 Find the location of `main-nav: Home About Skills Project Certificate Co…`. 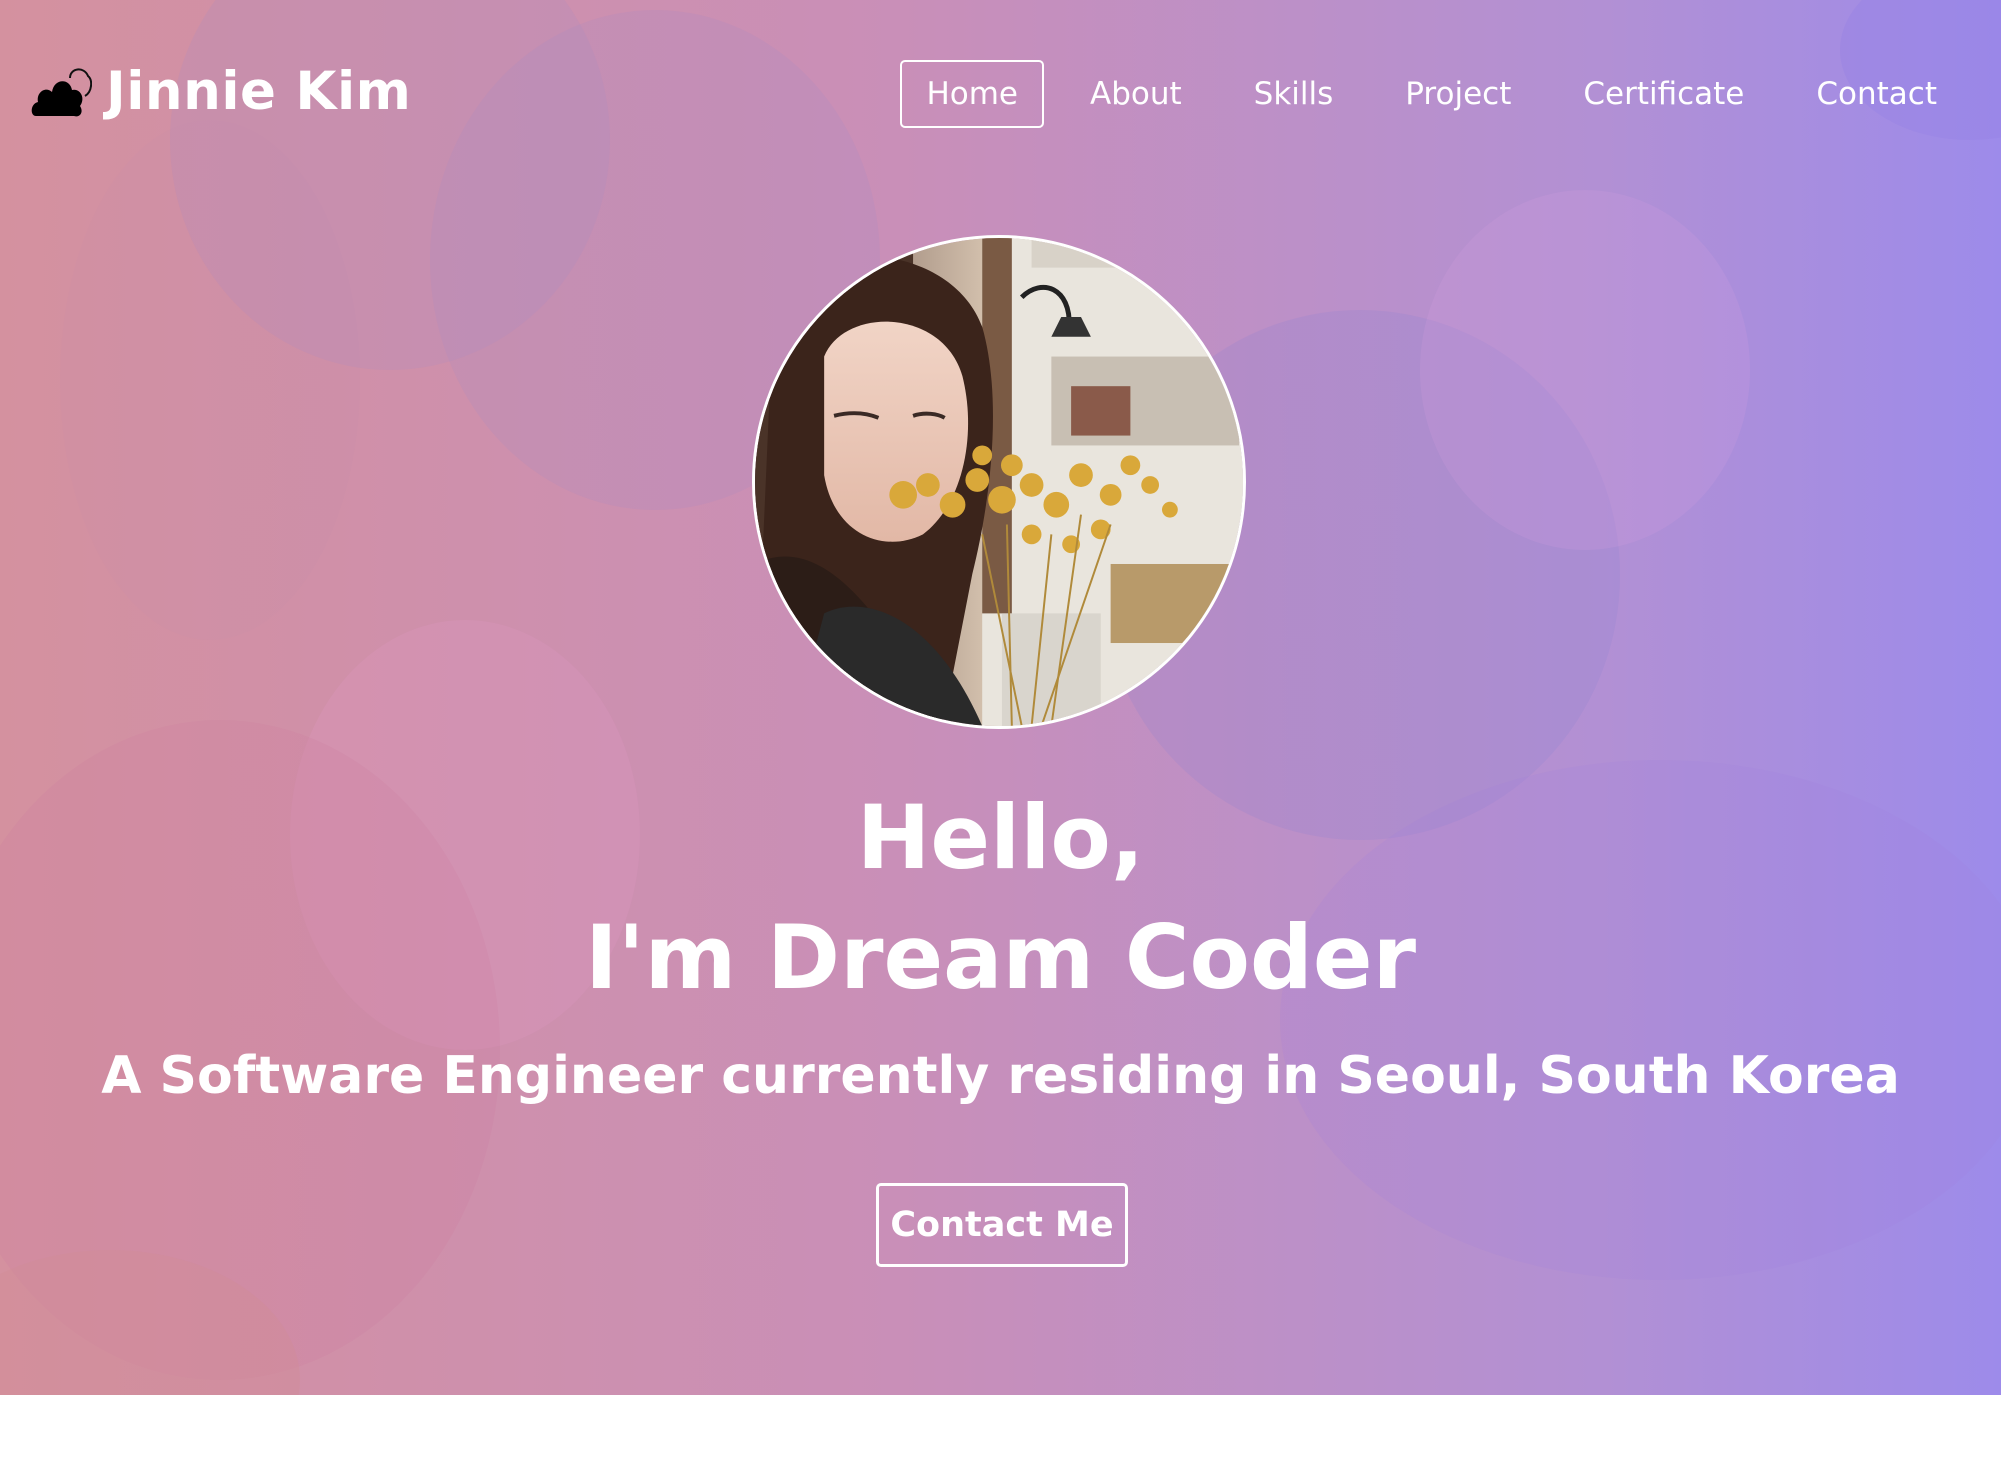

main-nav: Home About Skills Project Certificate Co… is located at coordinates (1421, 94).